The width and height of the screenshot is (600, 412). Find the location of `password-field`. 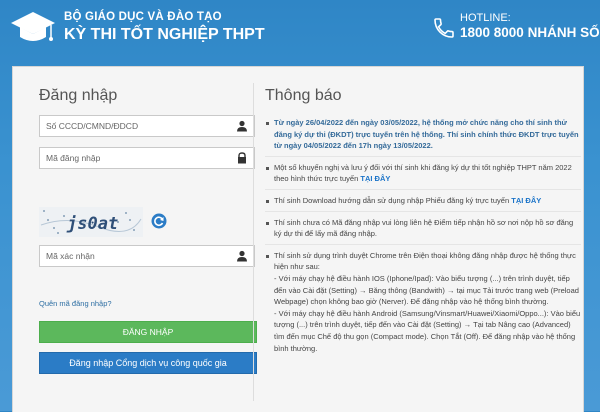

password-field is located at coordinates (147, 158).